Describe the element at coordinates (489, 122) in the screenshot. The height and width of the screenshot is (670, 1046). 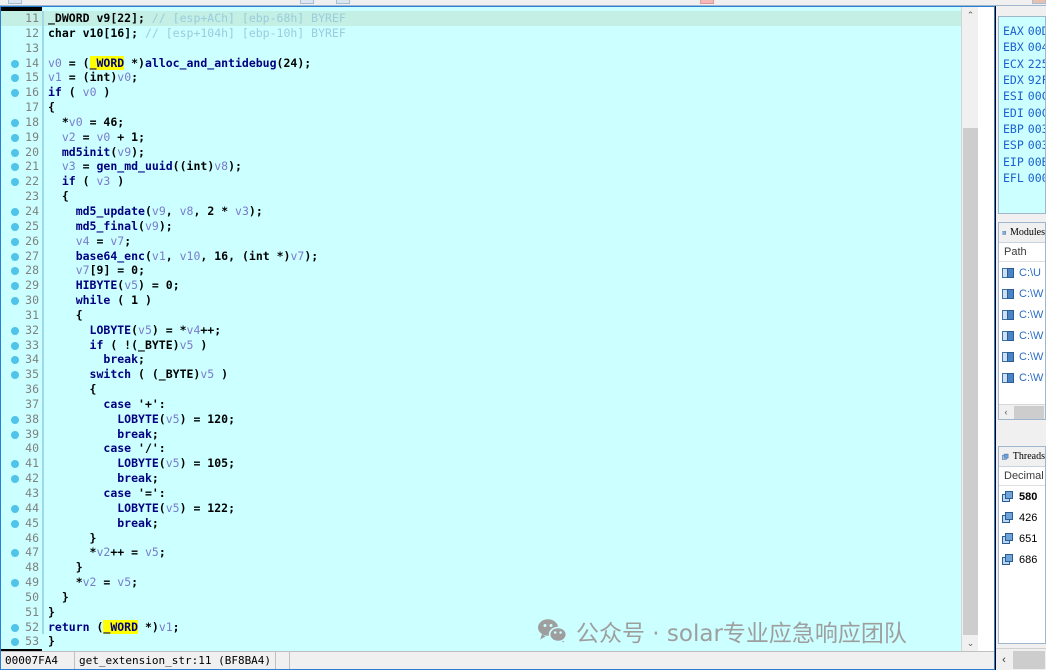
I see `code-line: 18 *v0 = 46;` at that location.